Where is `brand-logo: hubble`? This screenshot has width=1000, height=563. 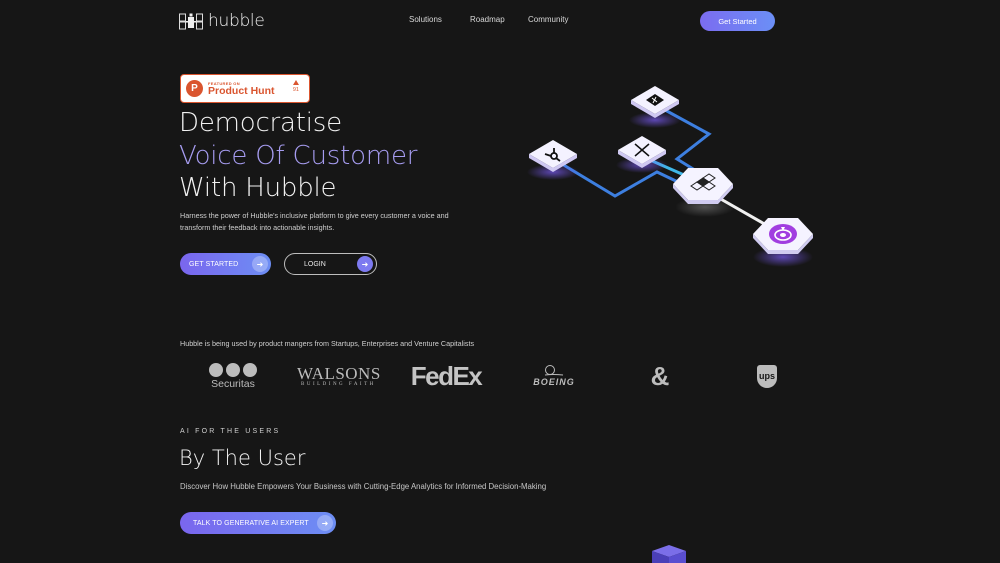 brand-logo: hubble is located at coordinates (222, 21).